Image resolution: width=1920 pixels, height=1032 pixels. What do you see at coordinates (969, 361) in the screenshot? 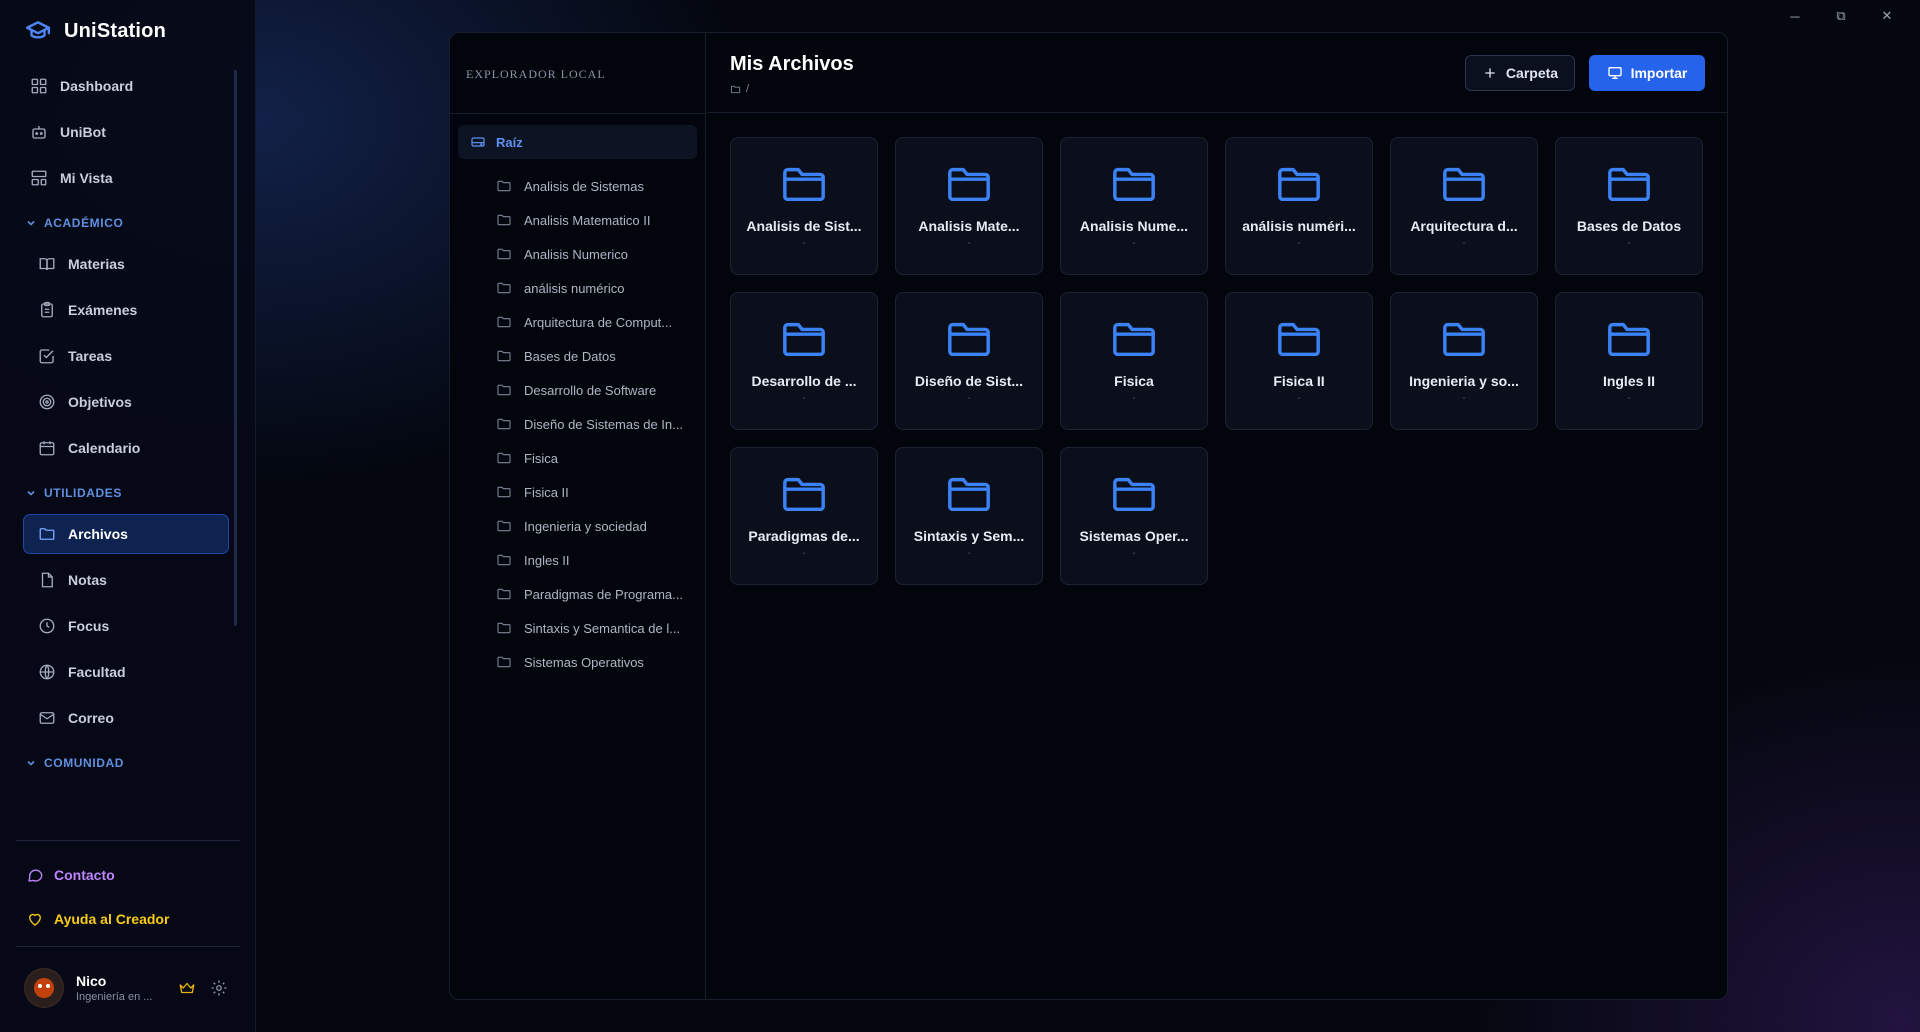
I see `folder-card: Diseño de Sist... -` at bounding box center [969, 361].